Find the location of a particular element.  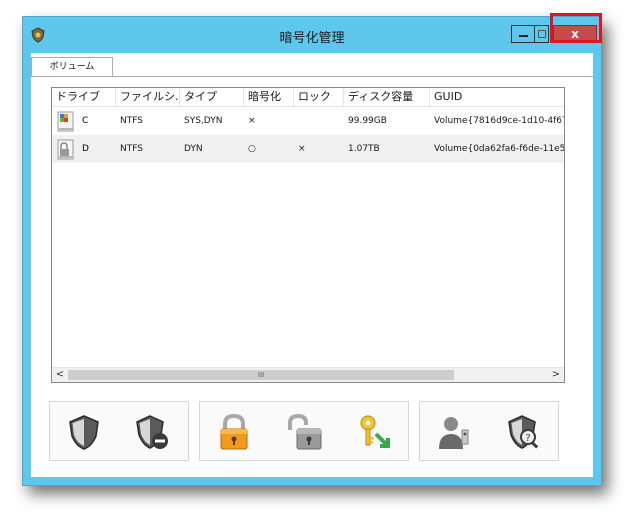

encrypted-cell: ○ is located at coordinates (252, 149).